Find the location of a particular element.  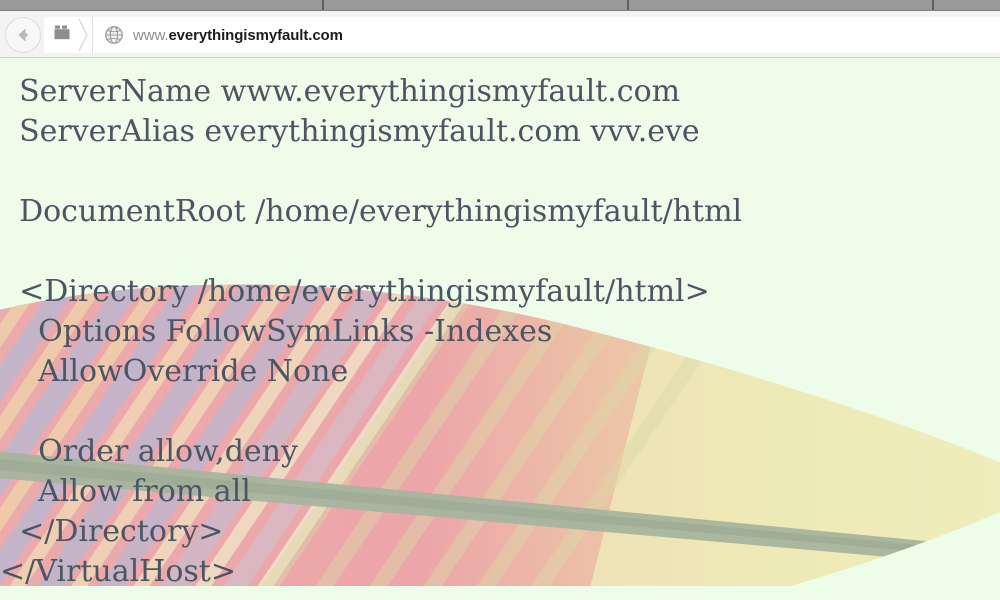

globe-icon is located at coordinates (114, 35).